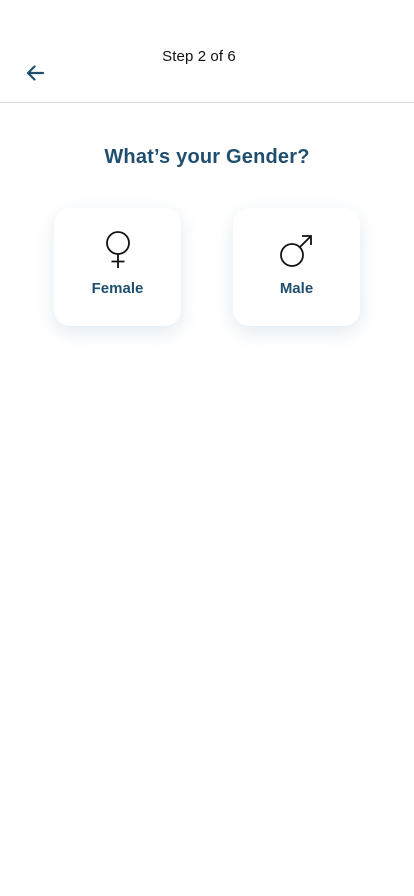 The image size is (414, 896). Describe the element at coordinates (297, 250) in the screenshot. I see `male-symbol-icon` at that location.